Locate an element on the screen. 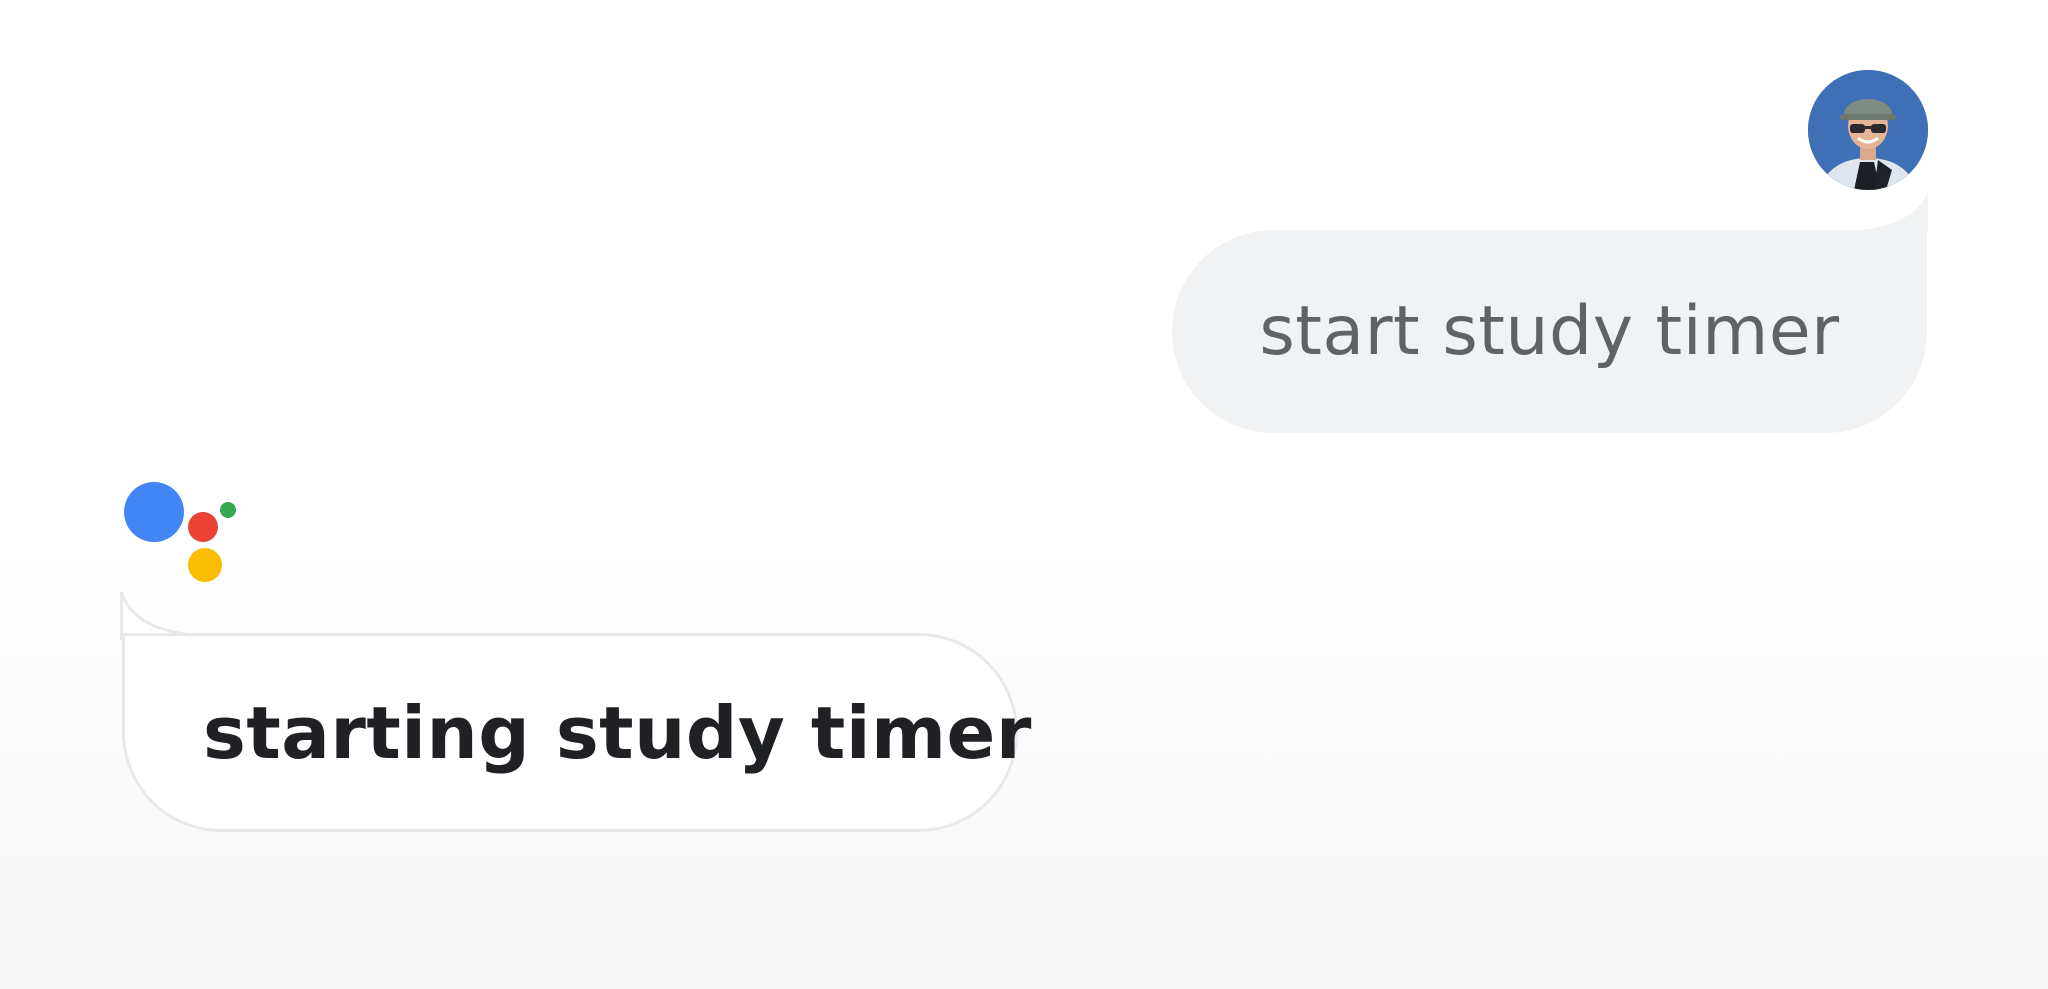 The width and height of the screenshot is (2048, 989). user-message-bubble: start study timer is located at coordinates (1549, 331).